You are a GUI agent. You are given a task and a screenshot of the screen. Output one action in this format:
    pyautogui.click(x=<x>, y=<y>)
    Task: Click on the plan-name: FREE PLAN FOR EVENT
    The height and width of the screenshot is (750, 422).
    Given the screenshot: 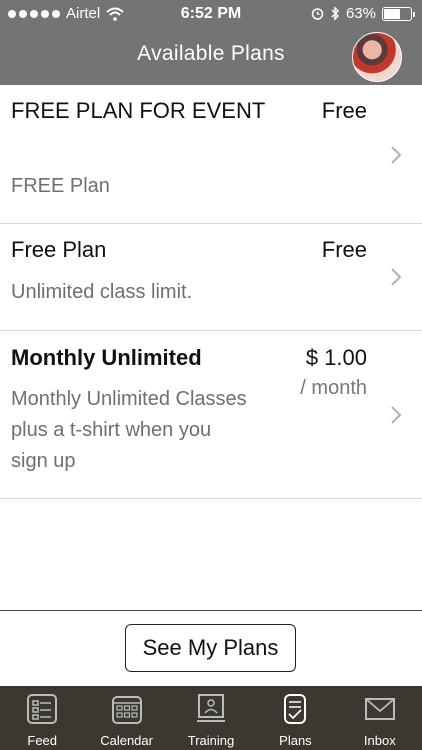 What is the action you would take?
    pyautogui.click(x=138, y=110)
    